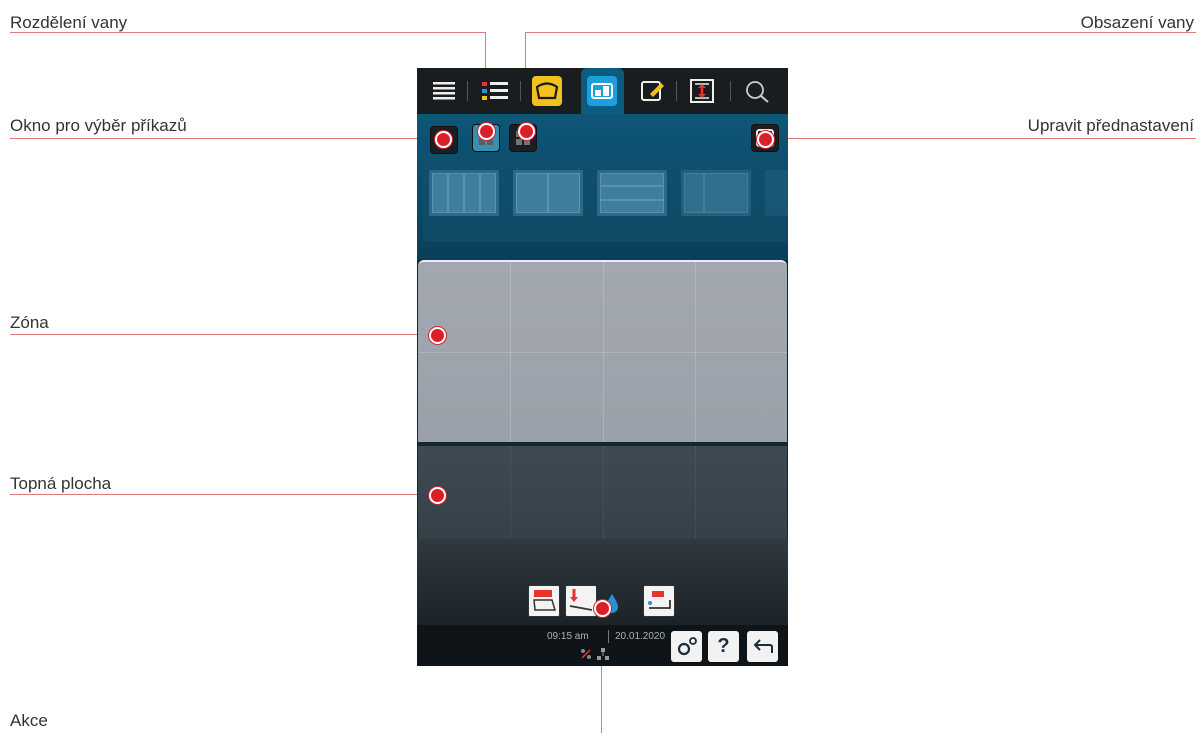  I want to click on tilt-pan-icon, so click(581, 601).